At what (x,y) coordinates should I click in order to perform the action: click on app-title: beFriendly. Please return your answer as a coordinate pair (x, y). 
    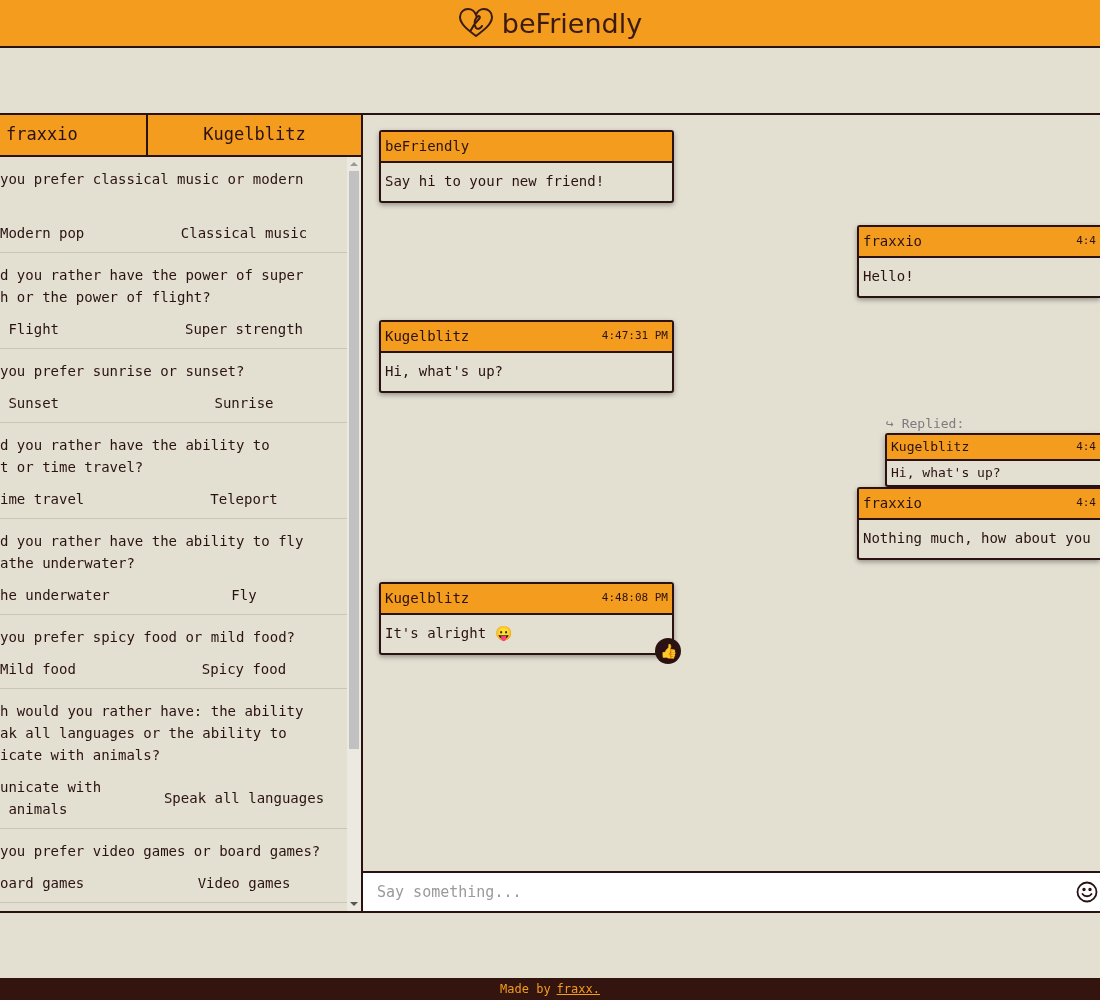
    Looking at the image, I should click on (572, 23).